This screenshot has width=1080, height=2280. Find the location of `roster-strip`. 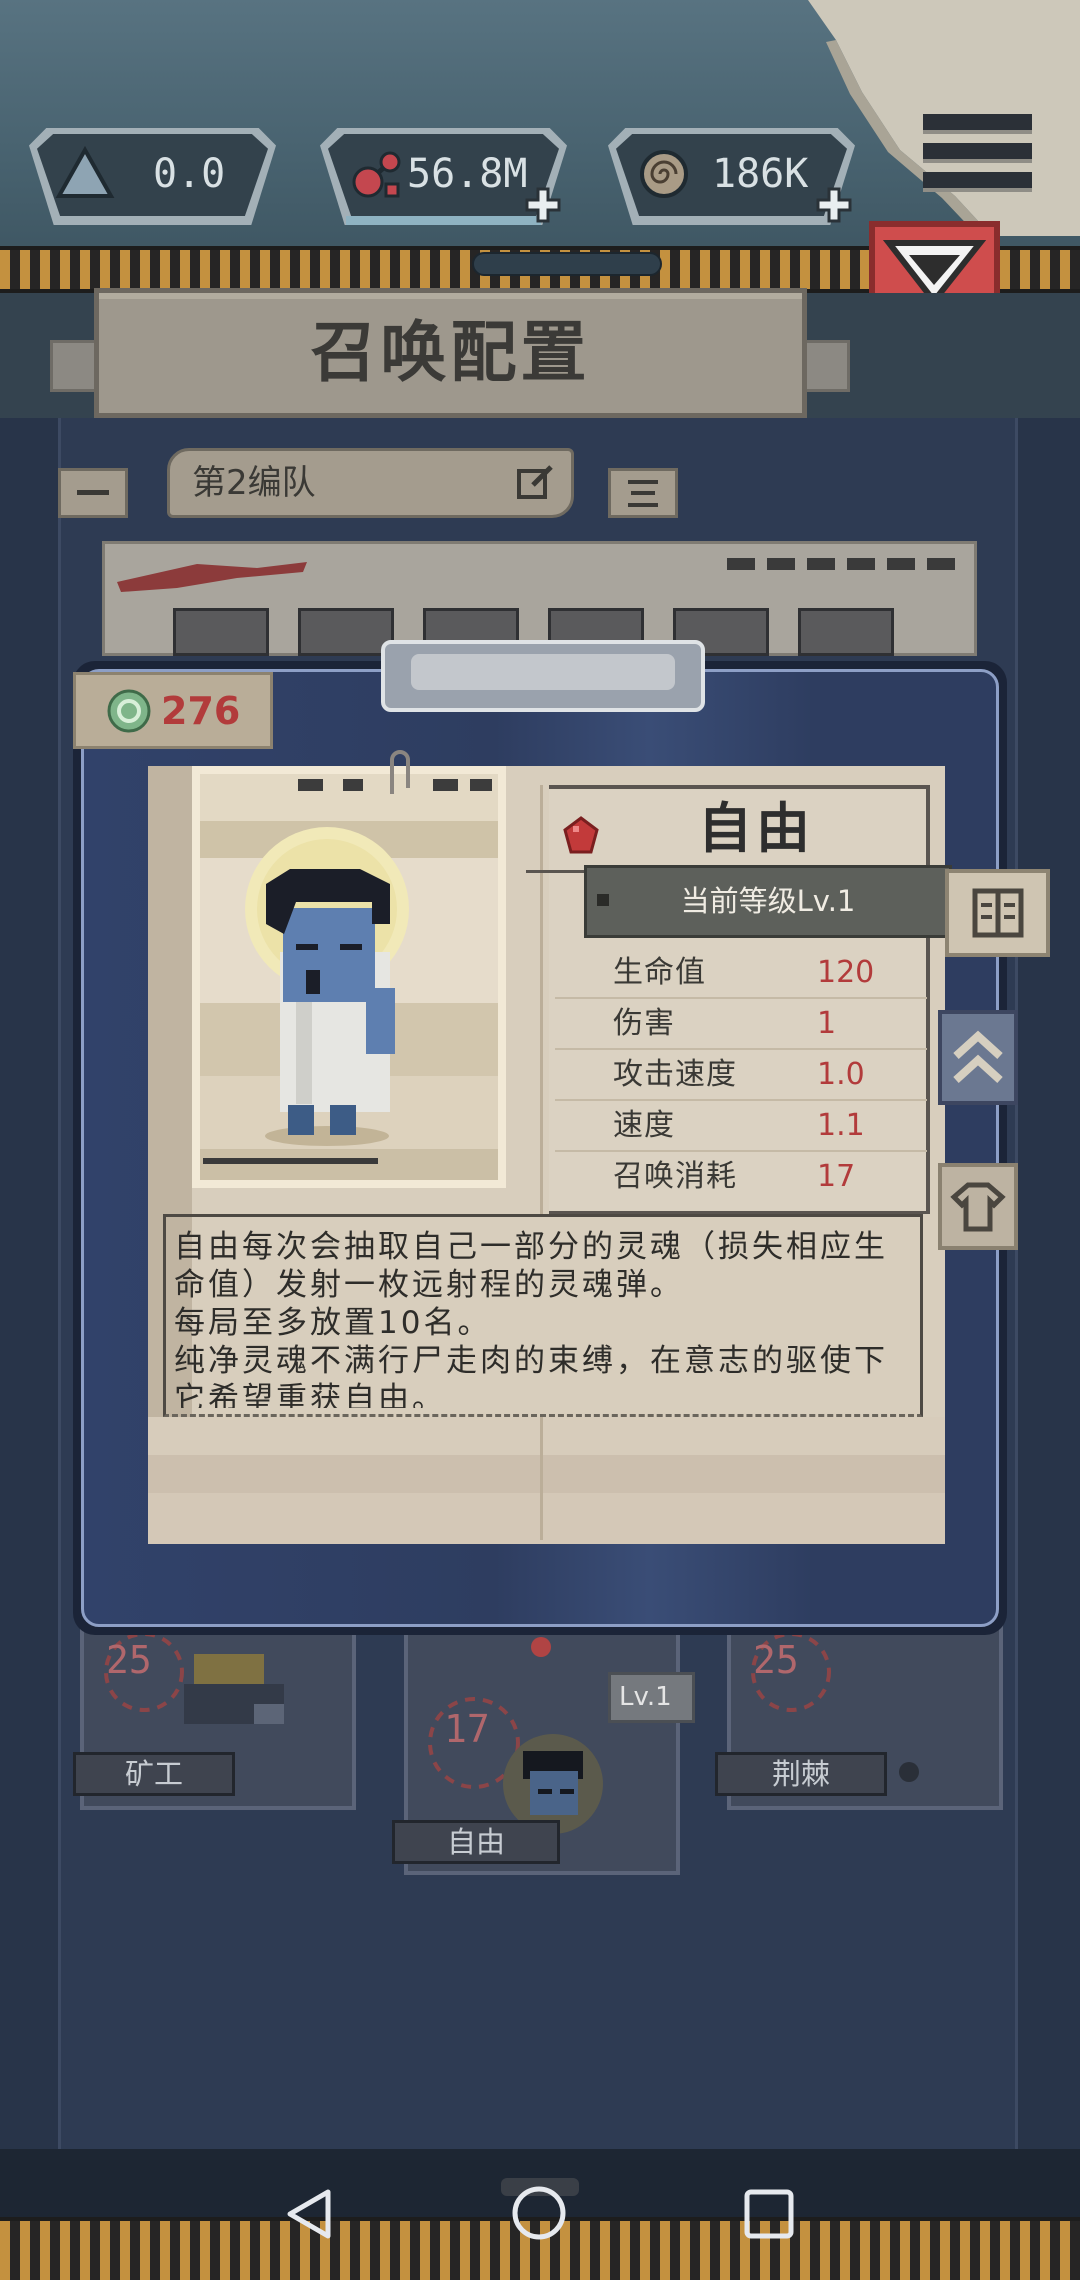

roster-strip is located at coordinates (539, 598).